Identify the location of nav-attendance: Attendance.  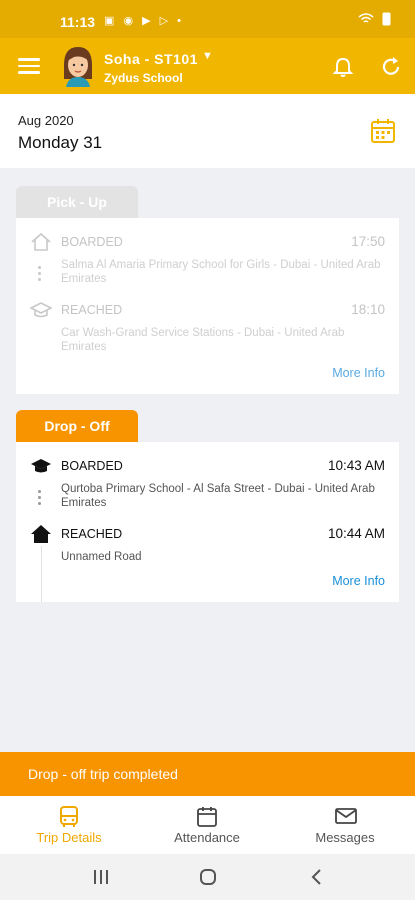
(207, 825).